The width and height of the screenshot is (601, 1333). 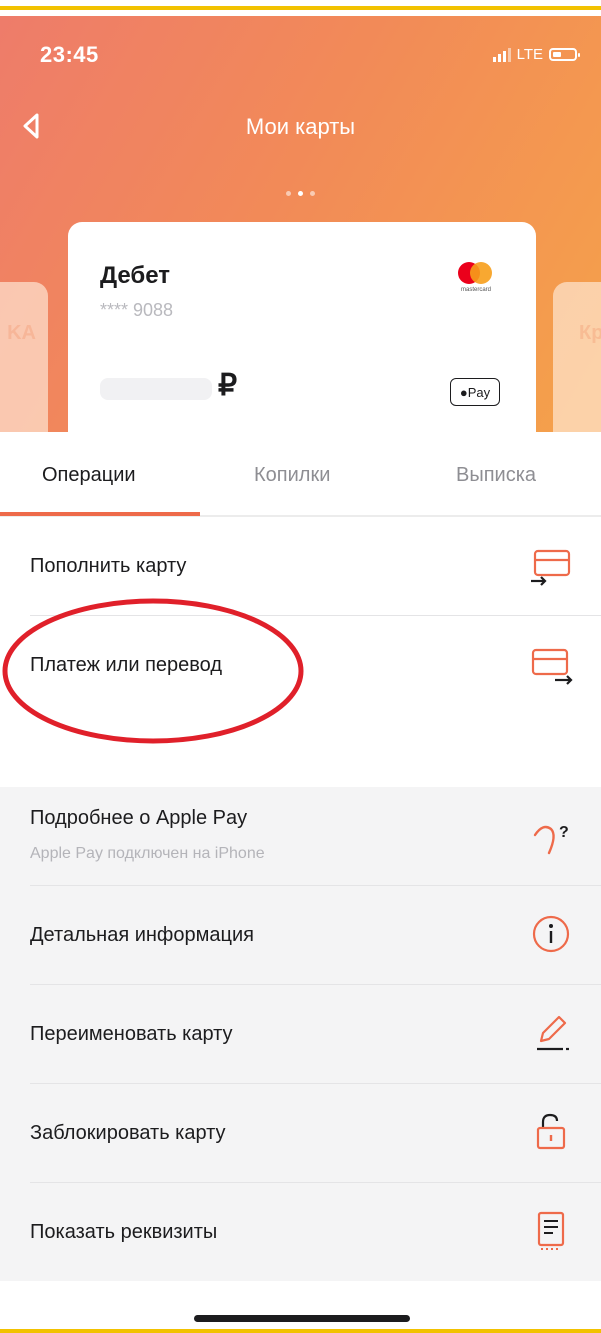 I want to click on battery-icon, so click(x=564, y=54).